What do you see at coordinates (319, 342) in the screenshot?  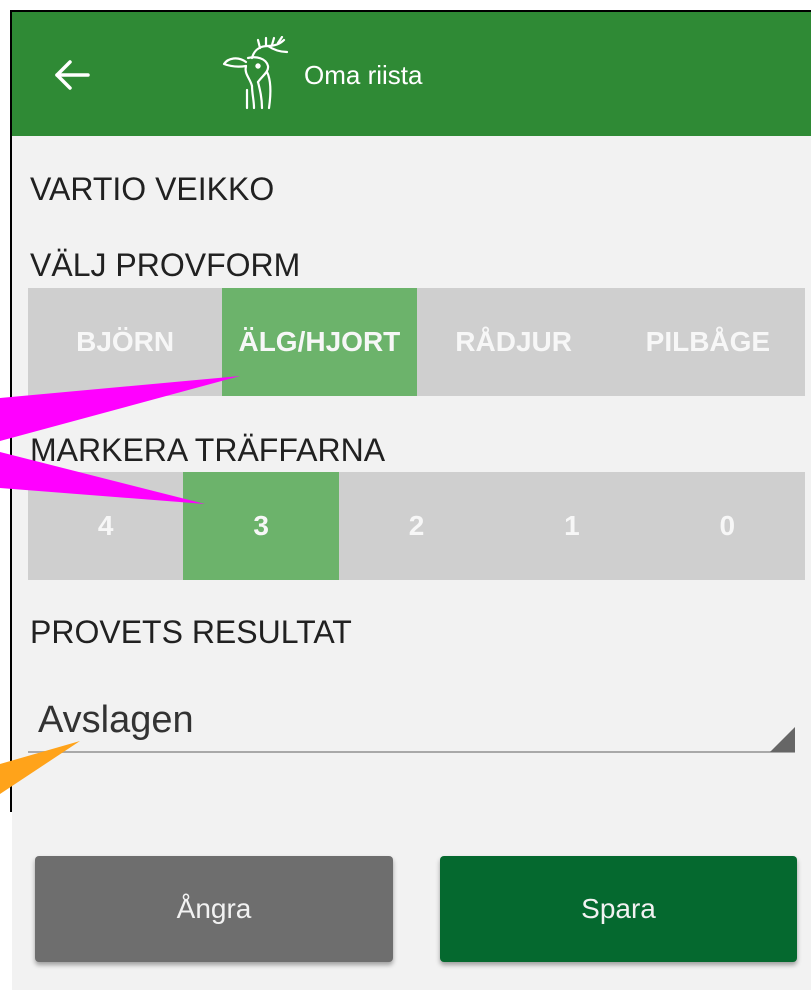 I see `test-type-option-moose-deer: ÄLG/HJORT` at bounding box center [319, 342].